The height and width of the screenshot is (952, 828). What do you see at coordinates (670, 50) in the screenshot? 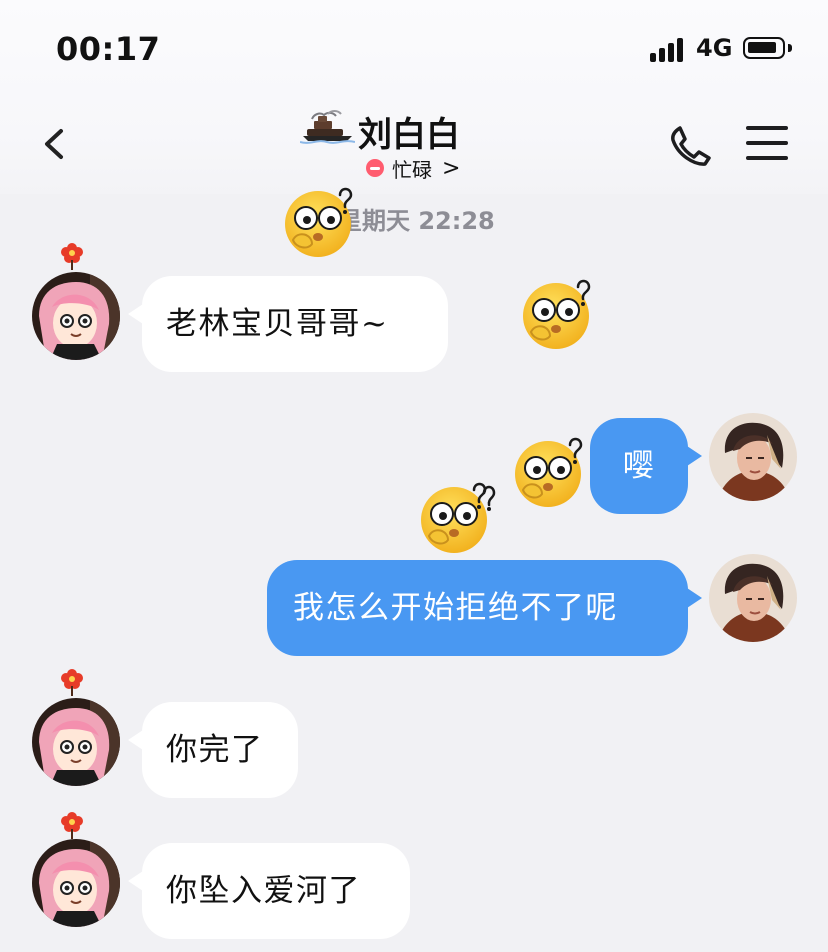
I see `signal-strength-icon` at bounding box center [670, 50].